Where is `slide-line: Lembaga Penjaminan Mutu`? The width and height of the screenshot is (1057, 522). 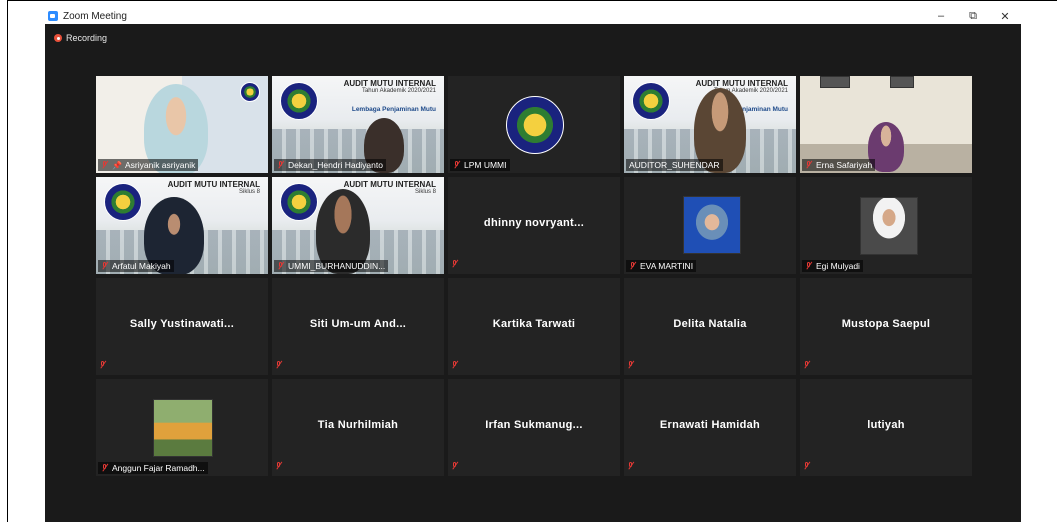 slide-line: Lembaga Penjaminan Mutu is located at coordinates (393, 109).